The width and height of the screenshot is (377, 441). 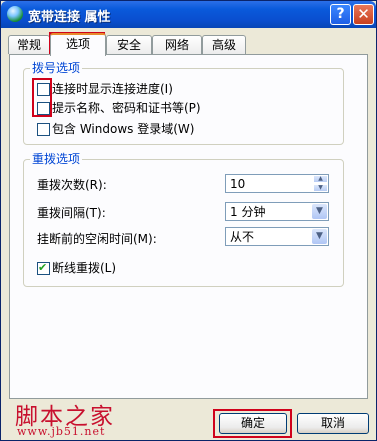 I want to click on spin-down-icon: ▼, so click(x=320, y=188).